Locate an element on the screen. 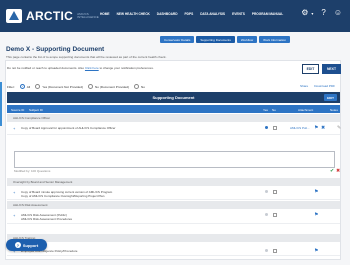 This screenshot has height=265, width=350. export-links: Share Download PDF is located at coordinates (317, 86).